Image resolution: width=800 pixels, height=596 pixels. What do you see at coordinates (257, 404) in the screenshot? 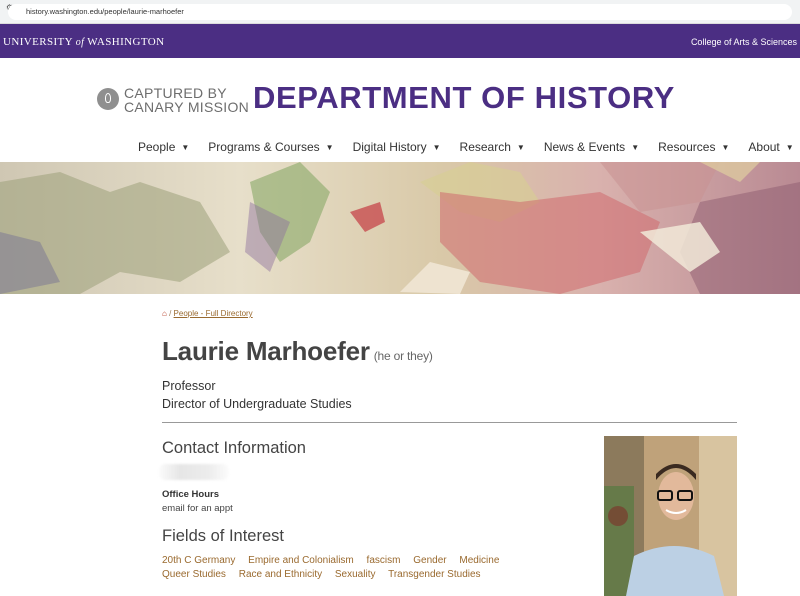
I see `profile-title-2: Director of Undergraduate Studies` at bounding box center [257, 404].